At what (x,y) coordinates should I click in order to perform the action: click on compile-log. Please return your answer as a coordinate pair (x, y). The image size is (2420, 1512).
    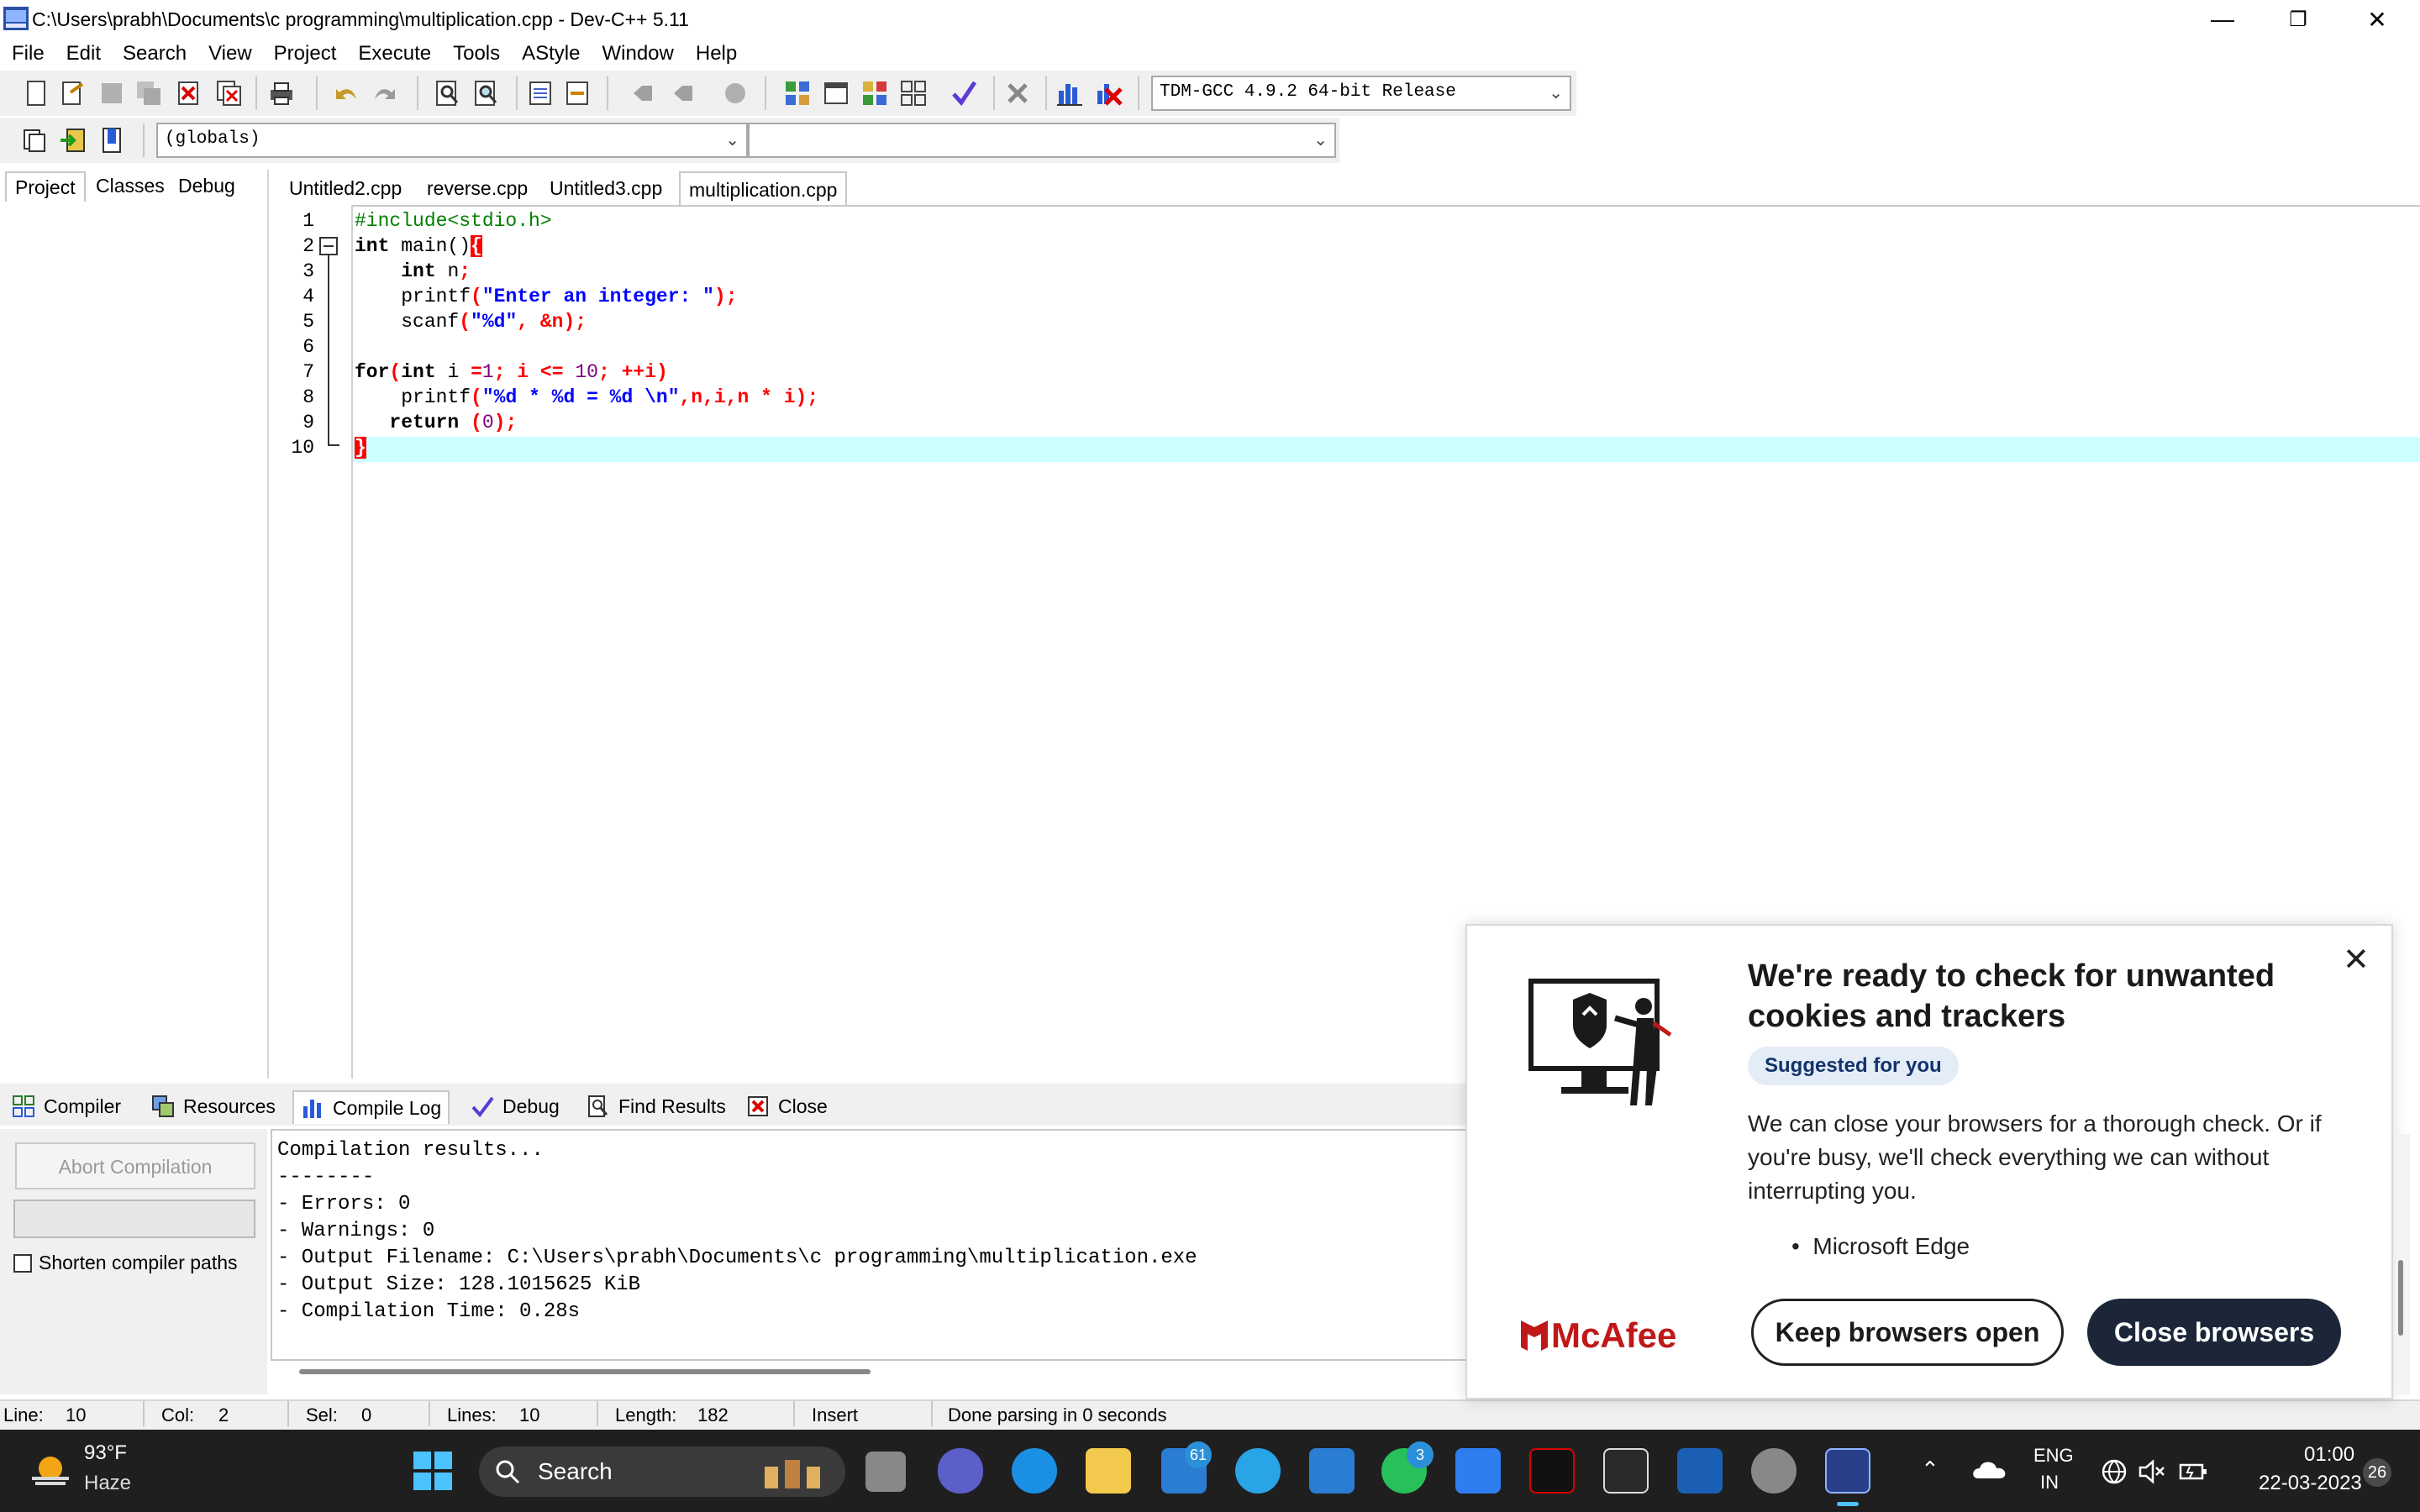
    Looking at the image, I should click on (869, 1245).